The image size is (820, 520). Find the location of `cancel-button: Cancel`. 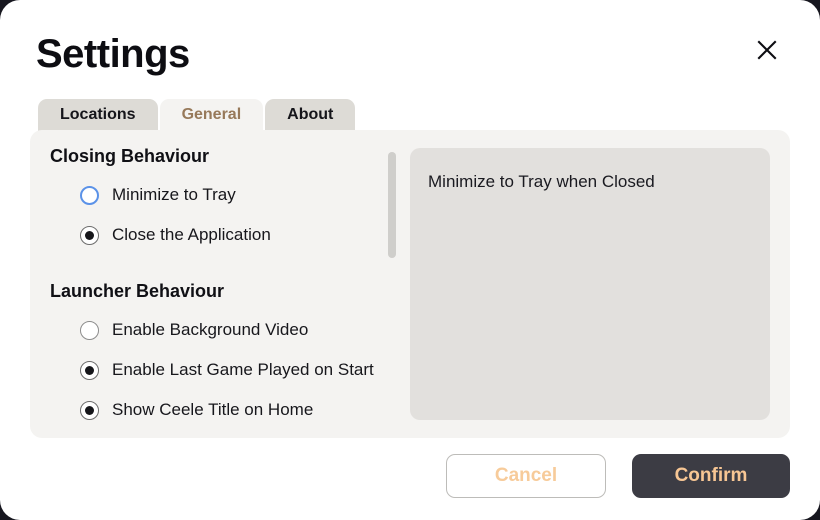

cancel-button: Cancel is located at coordinates (526, 476).